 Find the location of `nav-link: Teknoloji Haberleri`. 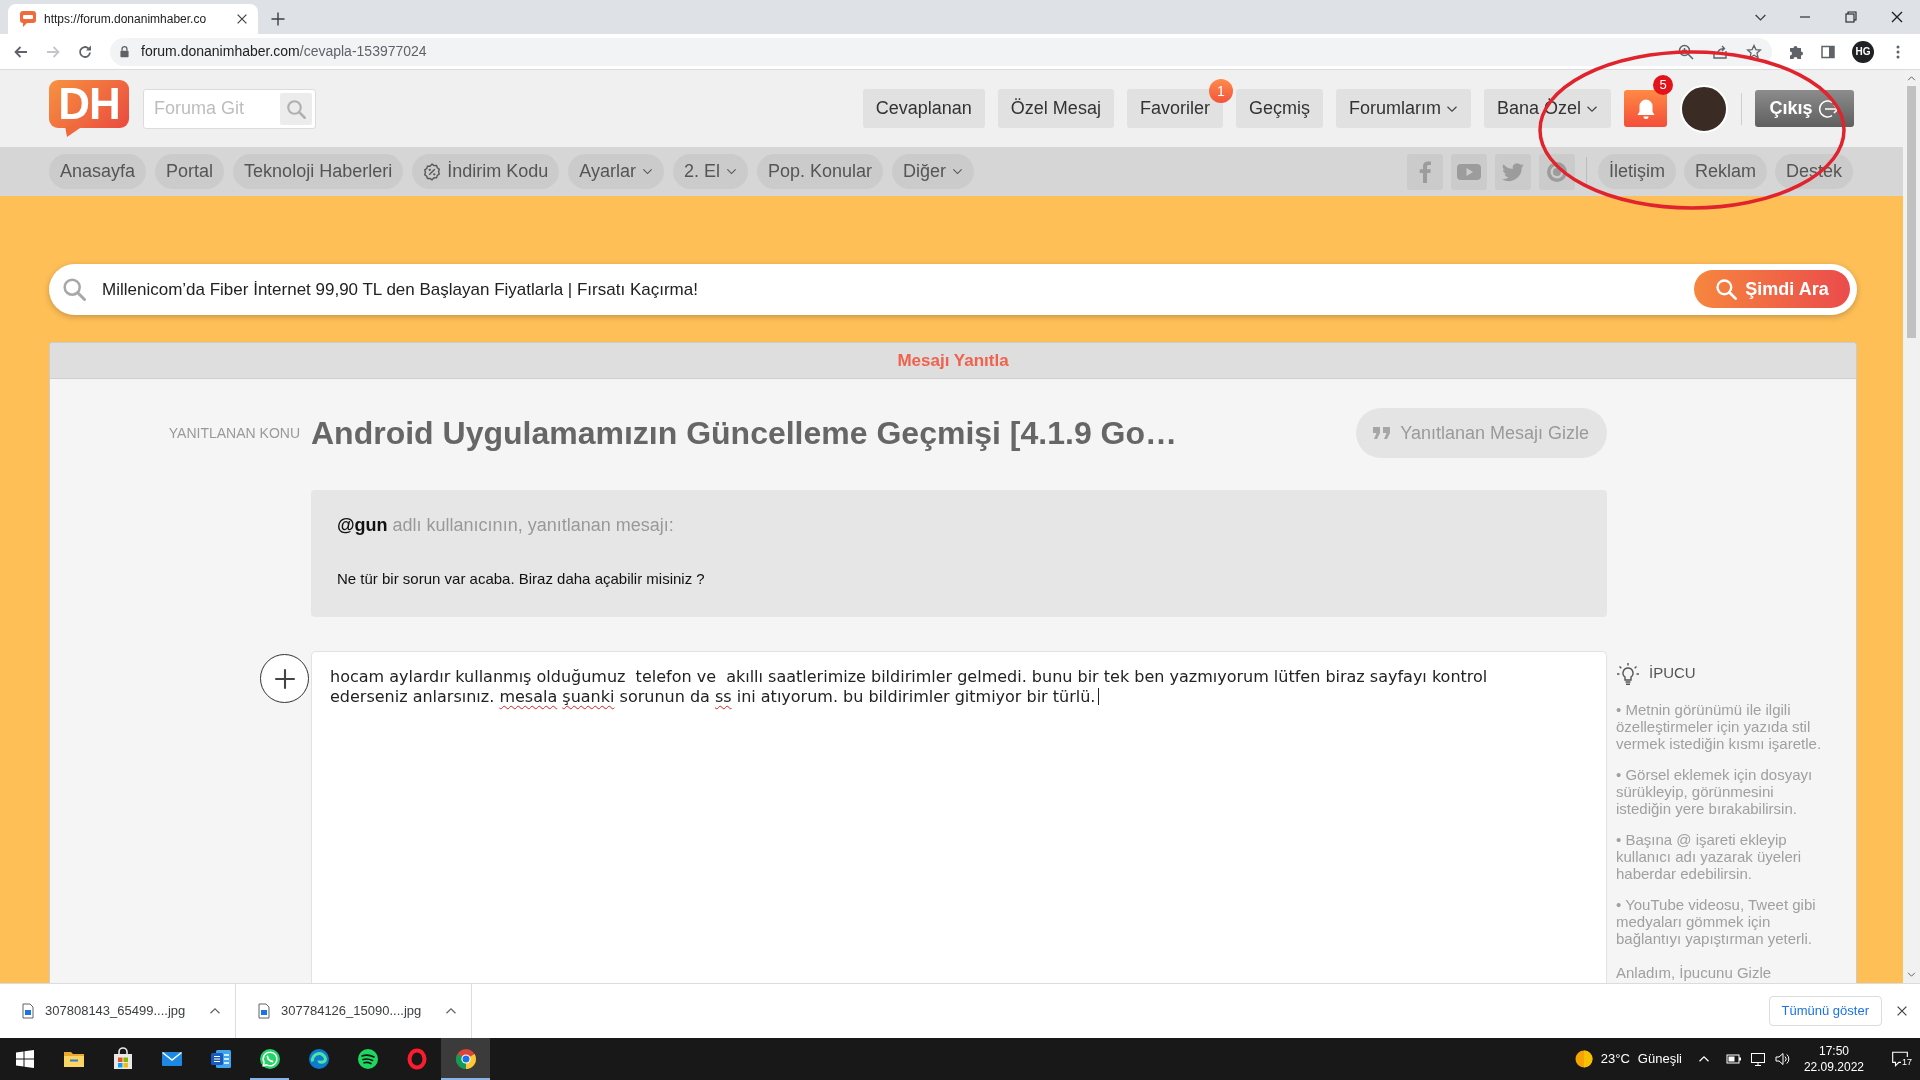

nav-link: Teknoloji Haberleri is located at coordinates (318, 171).